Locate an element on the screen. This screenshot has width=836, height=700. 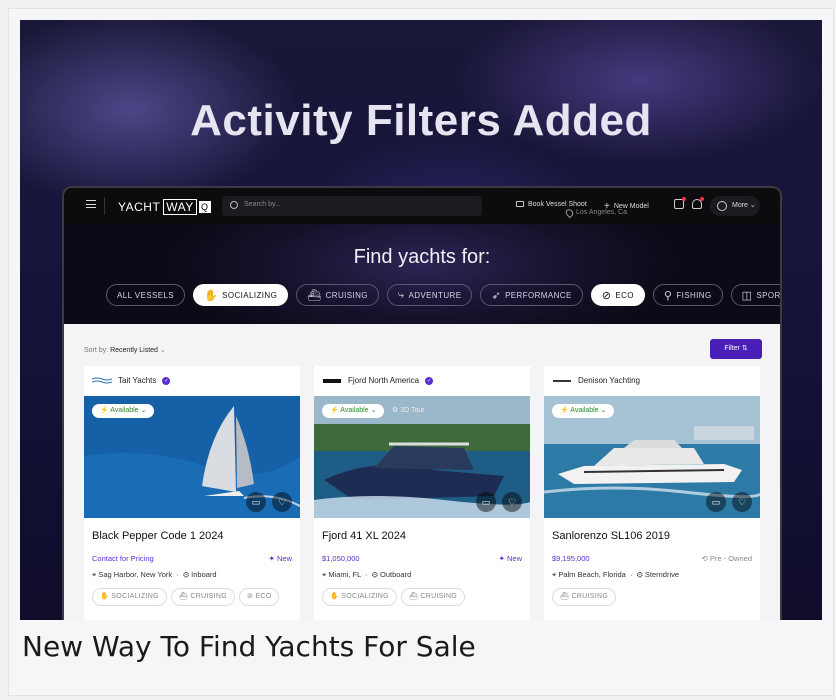
filter-button: Filter ⇅ is located at coordinates (736, 349).